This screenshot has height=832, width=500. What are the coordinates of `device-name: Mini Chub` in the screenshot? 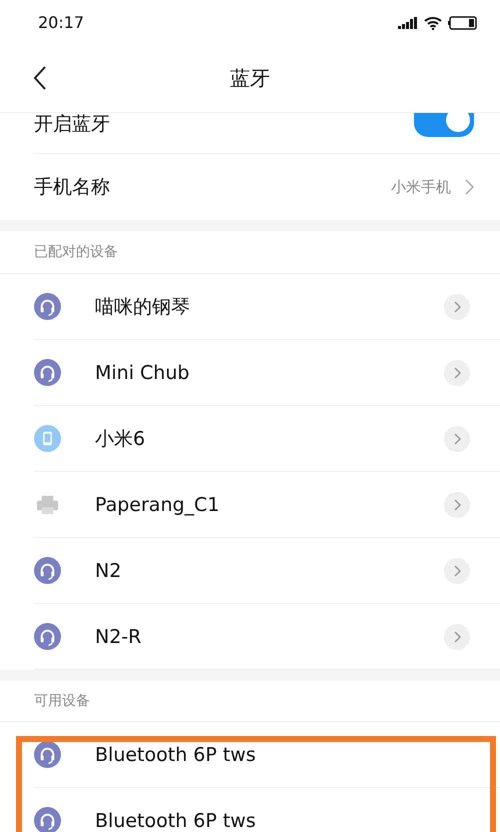 It's located at (269, 373).